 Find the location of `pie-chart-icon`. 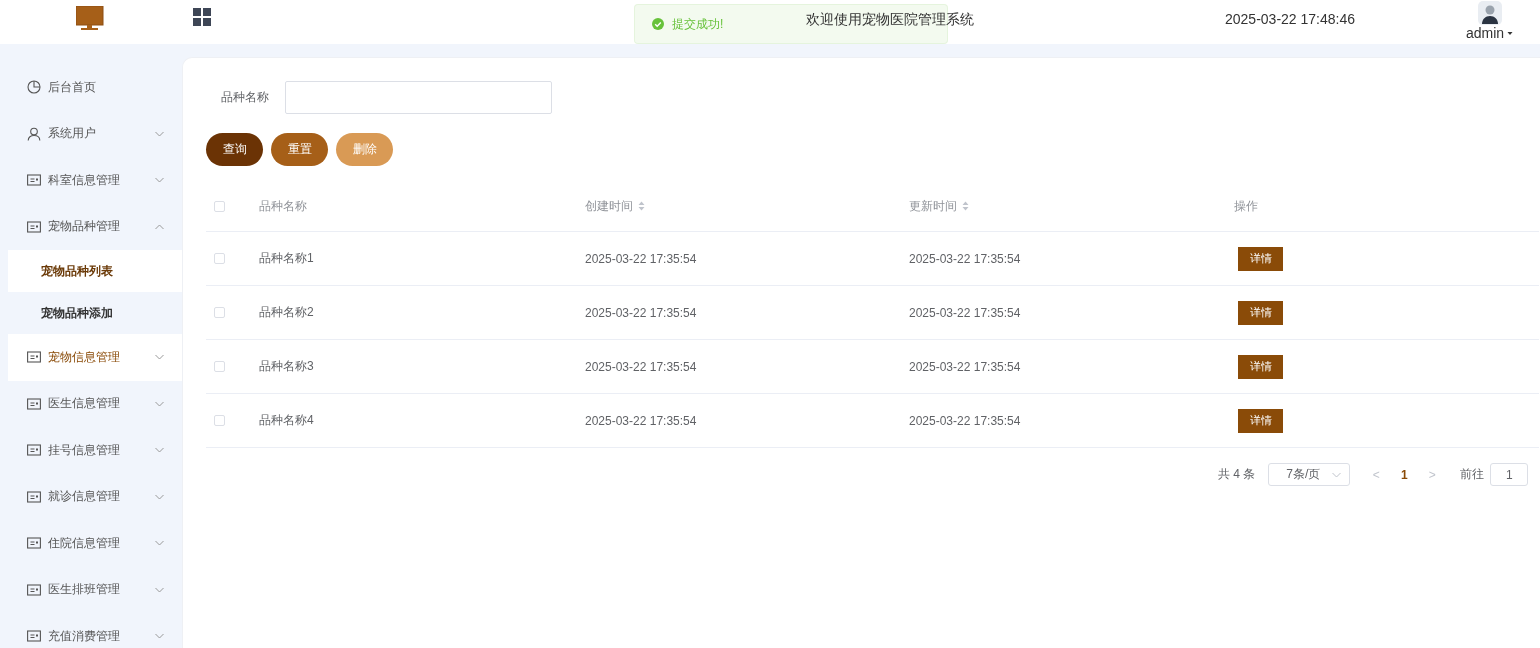

pie-chart-icon is located at coordinates (34, 87).